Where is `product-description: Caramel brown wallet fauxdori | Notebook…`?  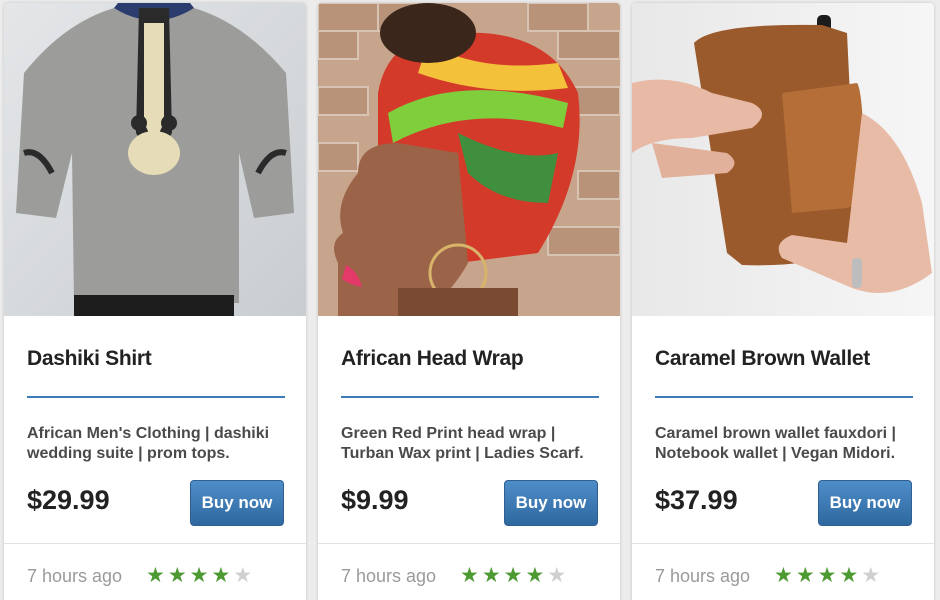
product-description: Caramel brown wallet fauxdori | Notebook… is located at coordinates (775, 443).